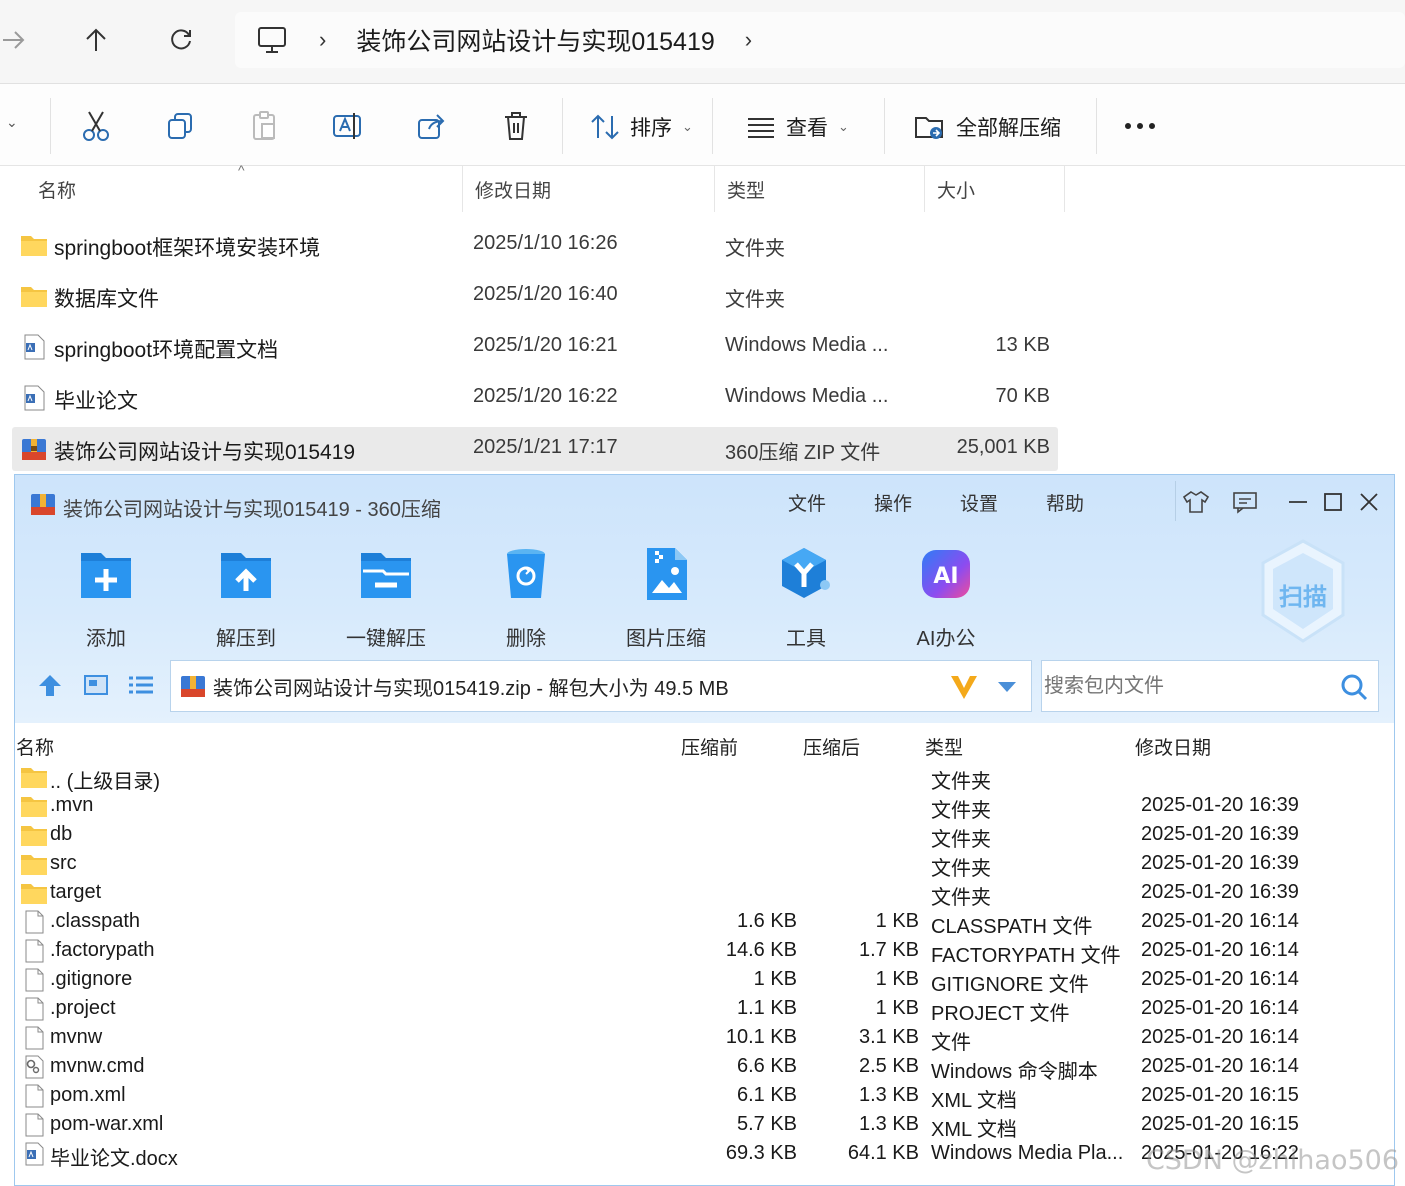 The image size is (1405, 1186). I want to click on one-click-extract-button: 一键解压, so click(386, 598).